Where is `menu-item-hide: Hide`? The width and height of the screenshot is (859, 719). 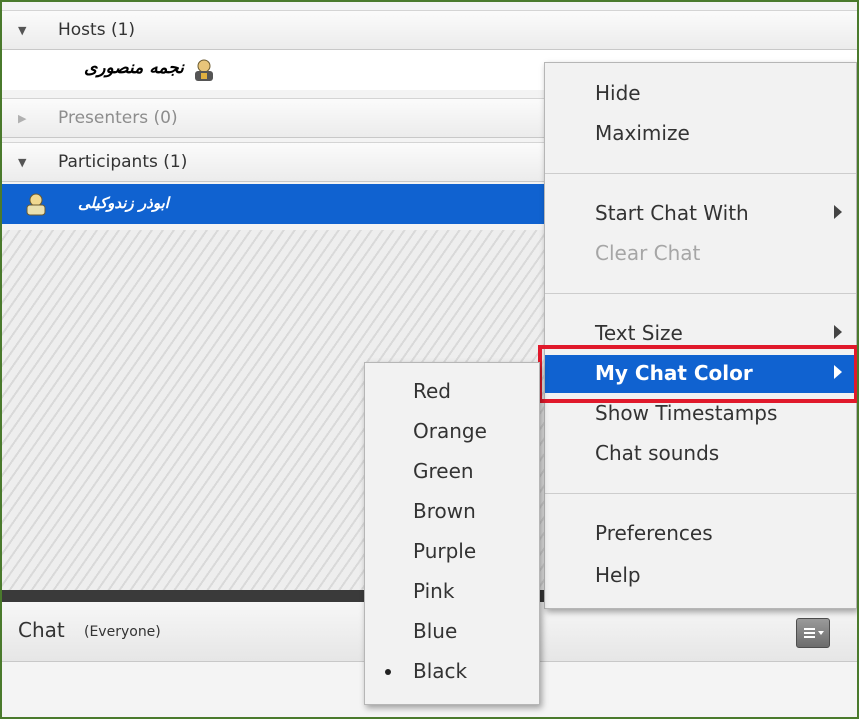
menu-item-hide: Hide is located at coordinates (700, 93).